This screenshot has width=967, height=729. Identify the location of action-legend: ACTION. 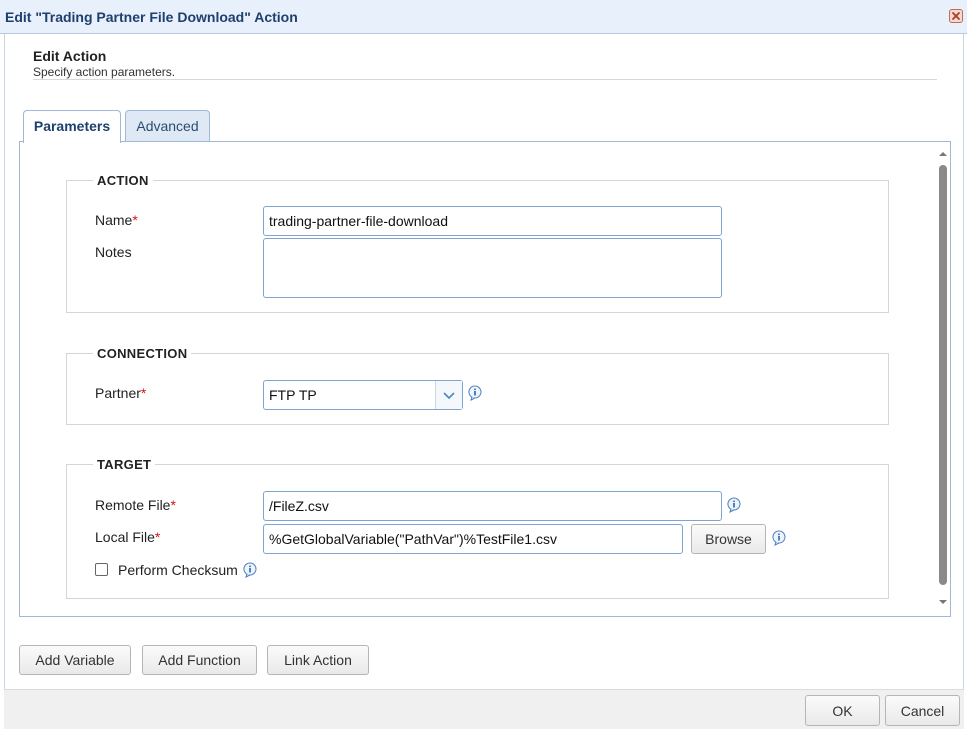
(123, 180).